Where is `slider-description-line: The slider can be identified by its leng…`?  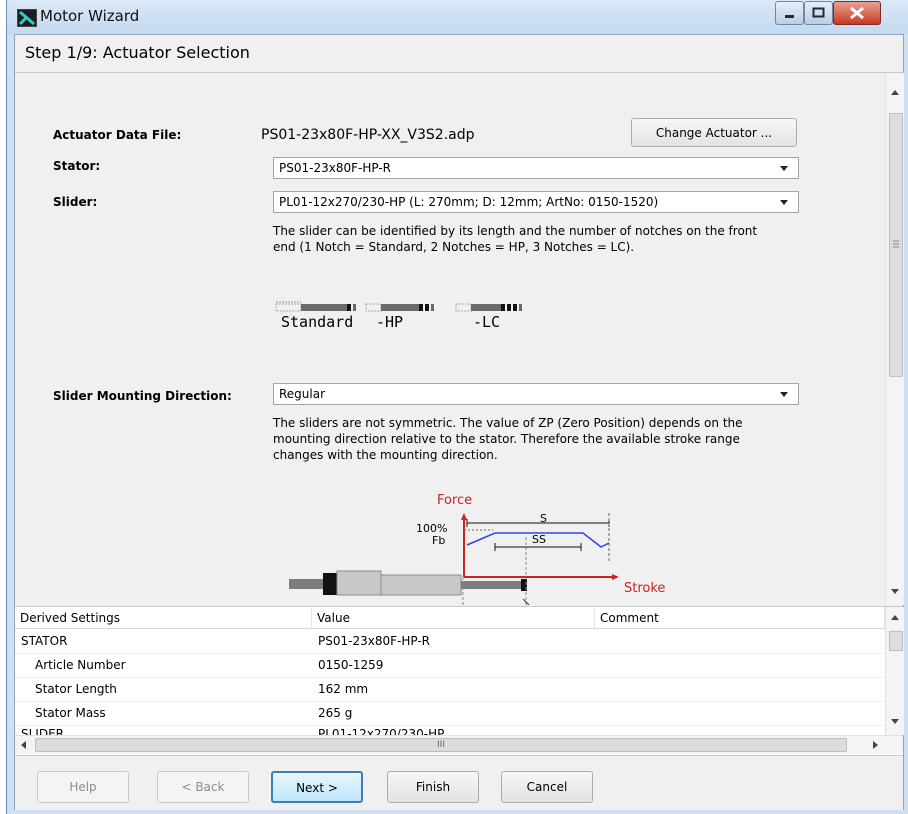
slider-description-line: The slider can be identified by its leng… is located at coordinates (515, 231).